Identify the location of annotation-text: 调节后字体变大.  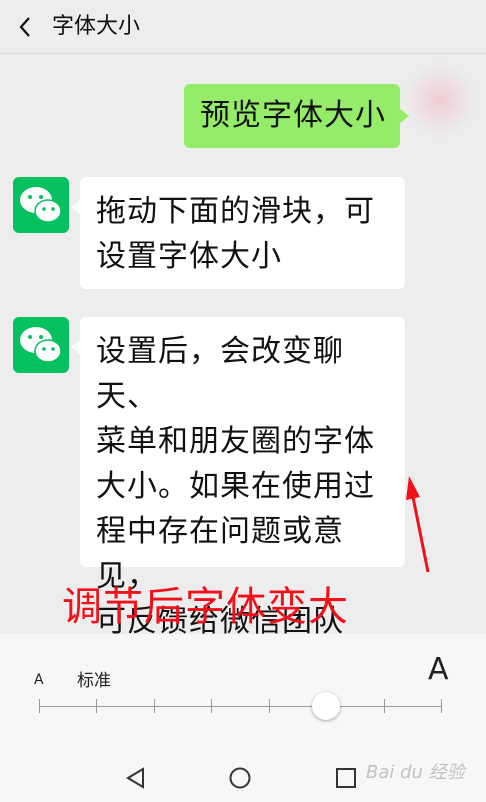
(205, 607).